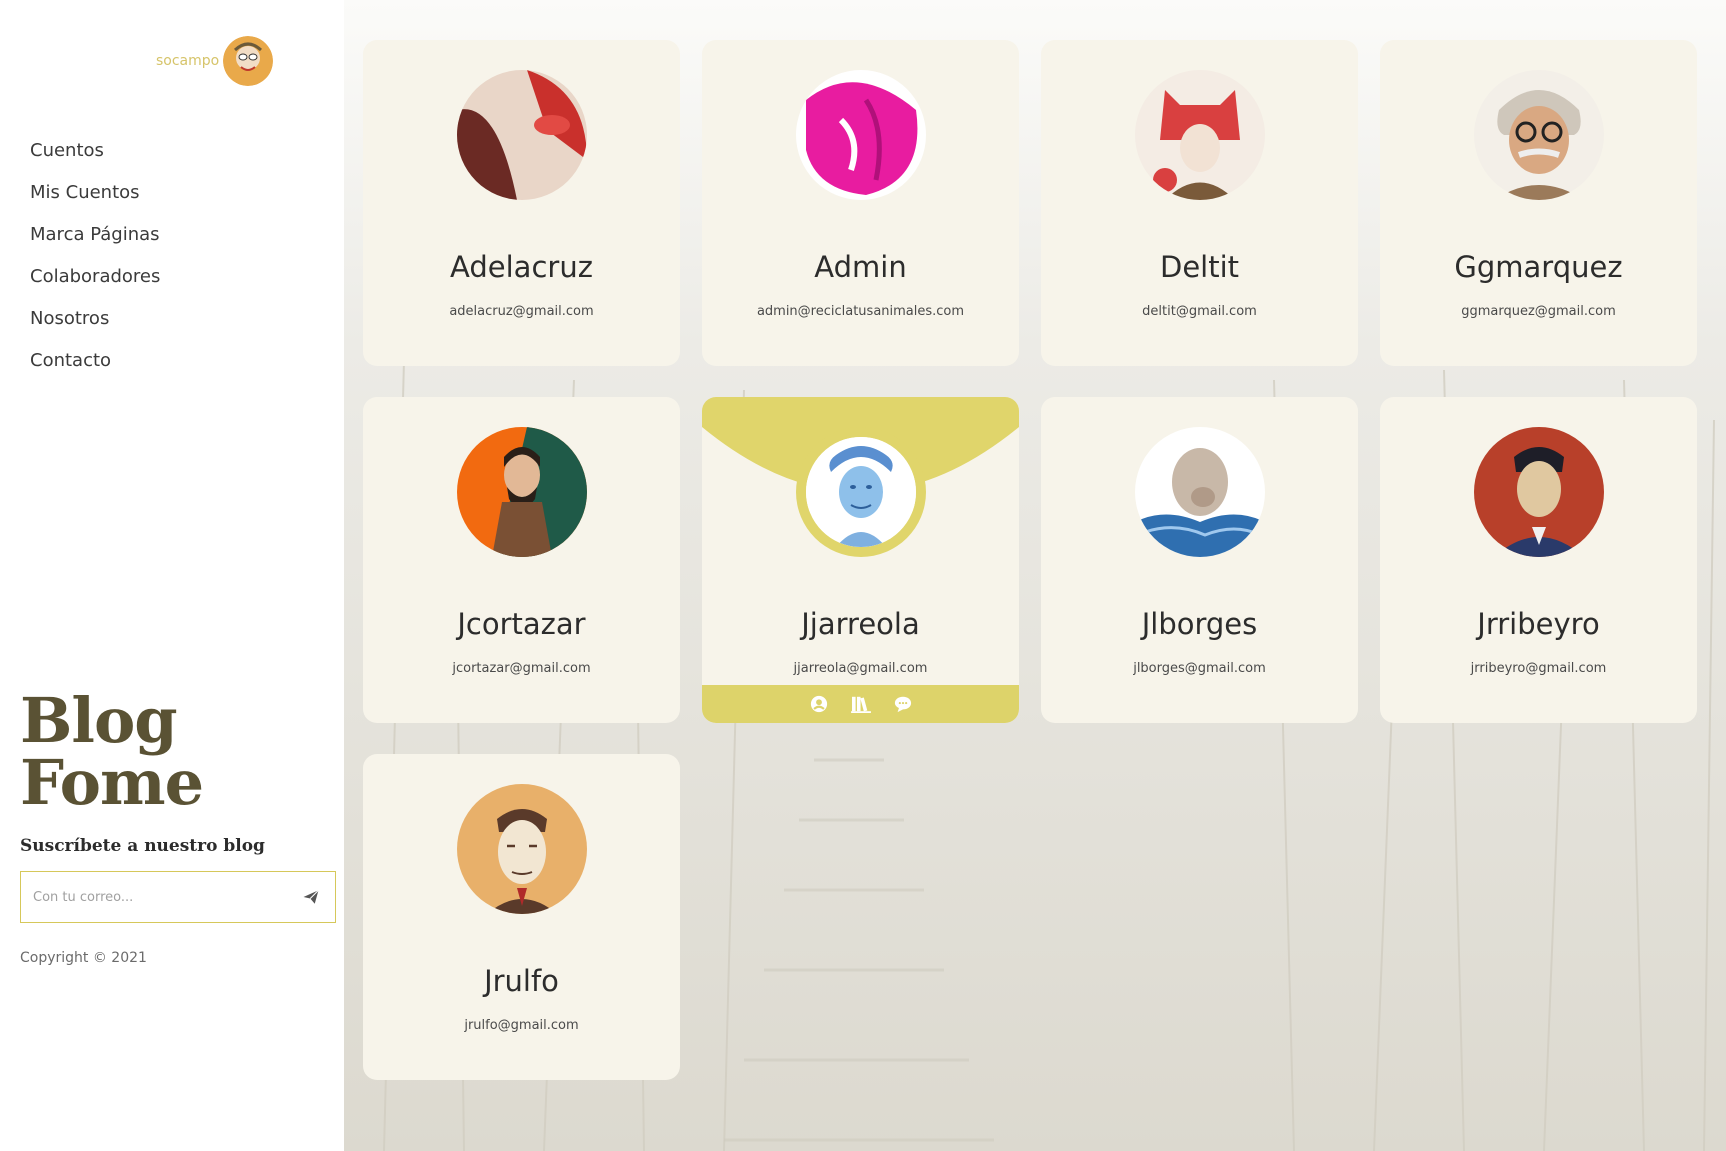 The height and width of the screenshot is (1151, 1726). I want to click on author-email: jjarreola@gmail.com, so click(860, 668).